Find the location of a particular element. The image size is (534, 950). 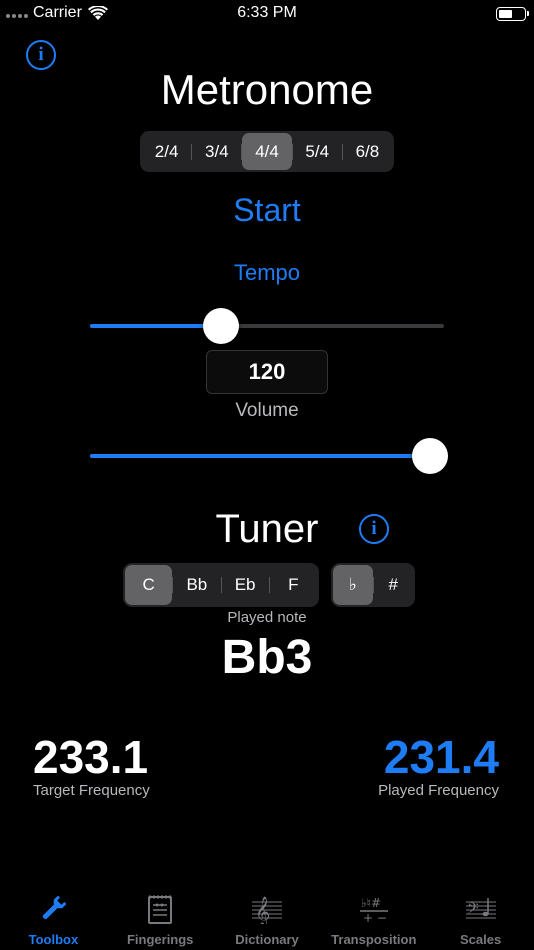

treble-clef-icon: 𝄞 is located at coordinates (266, 910).